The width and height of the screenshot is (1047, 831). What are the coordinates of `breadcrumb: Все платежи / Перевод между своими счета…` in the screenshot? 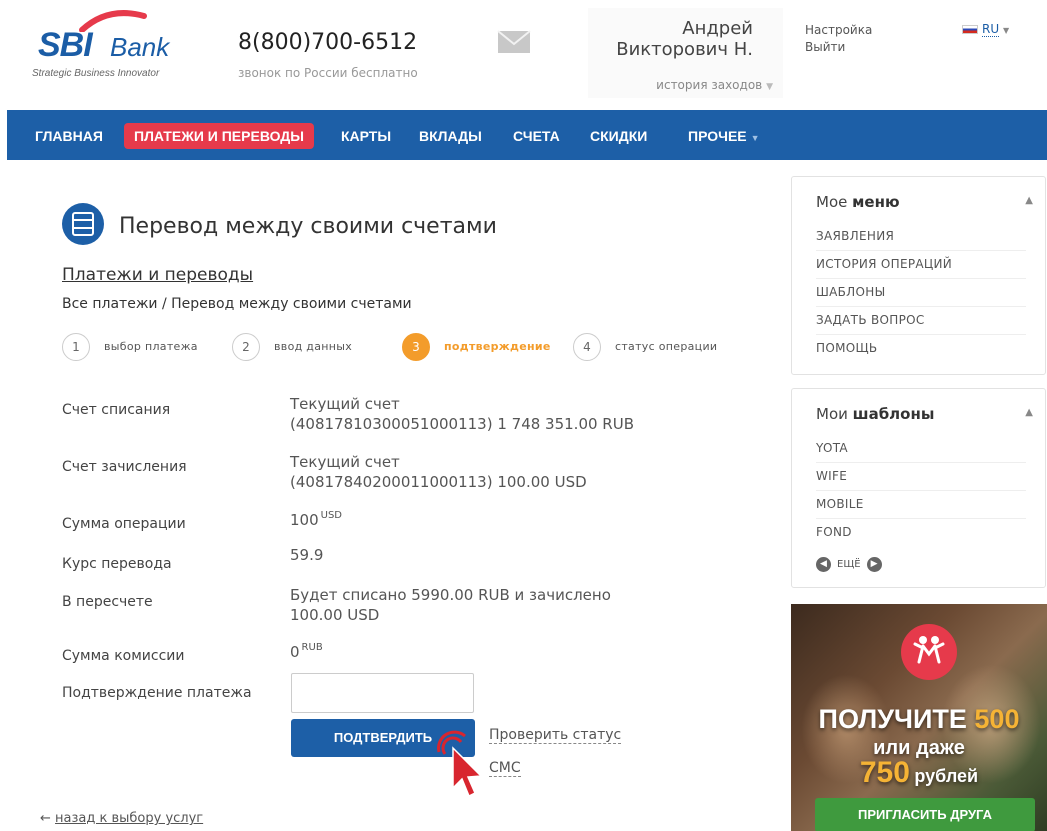 It's located at (237, 304).